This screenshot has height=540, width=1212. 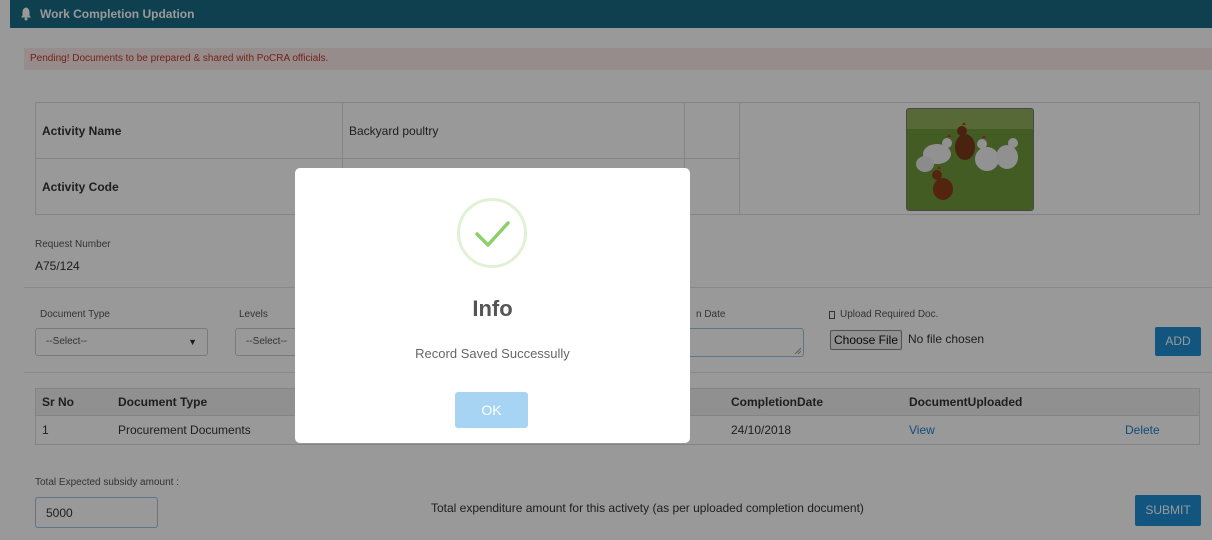 What do you see at coordinates (491, 410) in the screenshot?
I see `ok-button: OK` at bounding box center [491, 410].